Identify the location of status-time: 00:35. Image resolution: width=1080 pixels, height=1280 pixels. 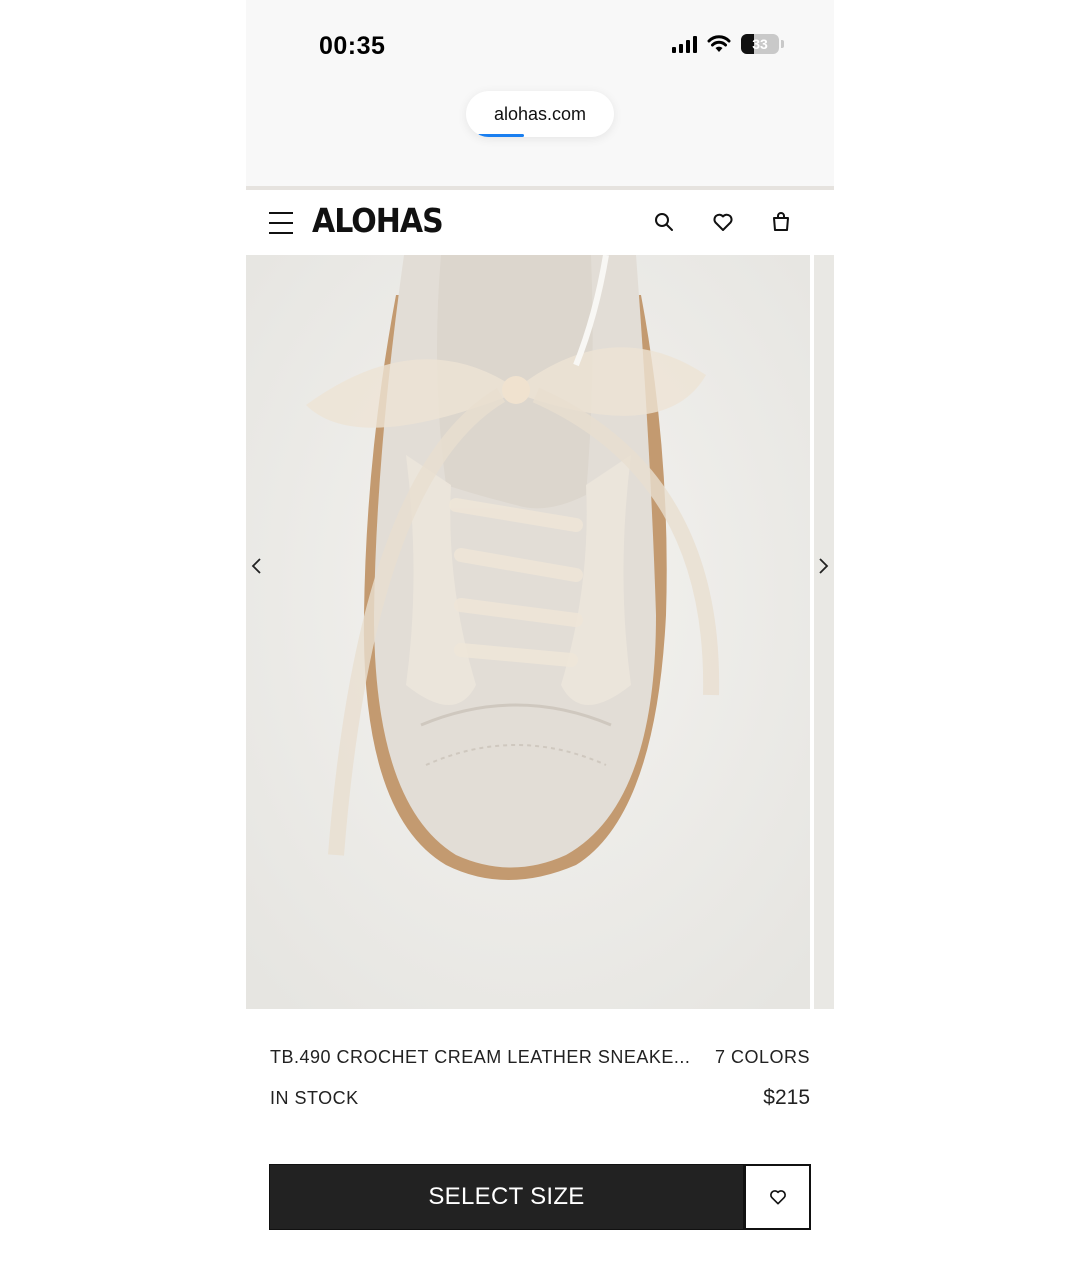
(352, 46).